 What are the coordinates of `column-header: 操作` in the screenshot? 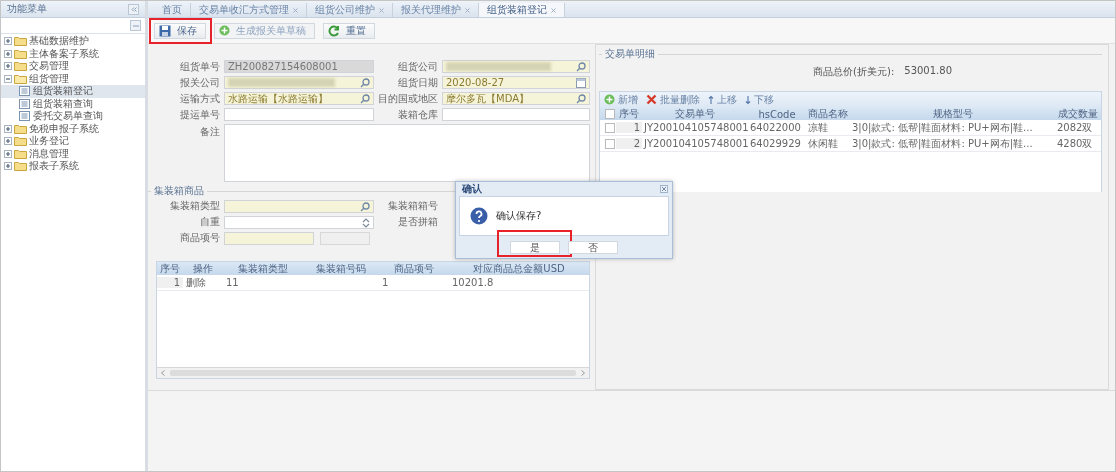 It's located at (203, 269).